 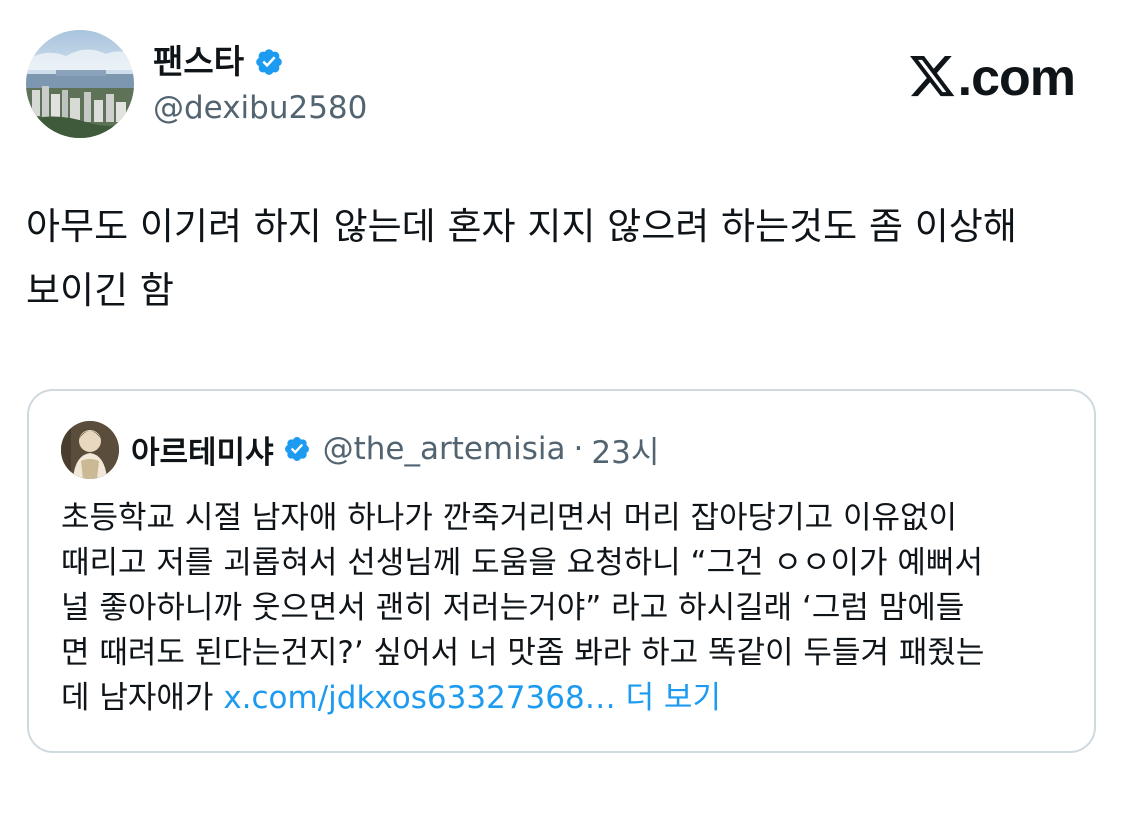 I want to click on quoted-timestamp: 23시, so click(x=625, y=449).